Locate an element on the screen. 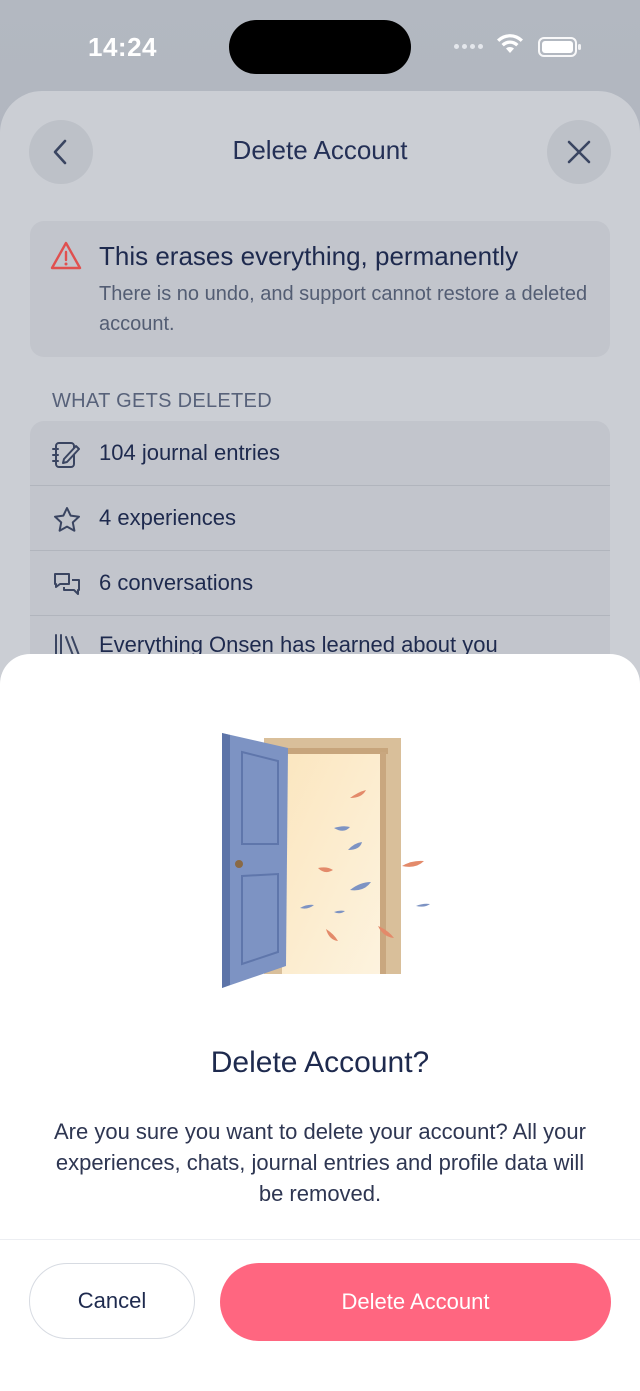 This screenshot has width=640, height=1391. list-item: 6 conversations is located at coordinates (320, 583).